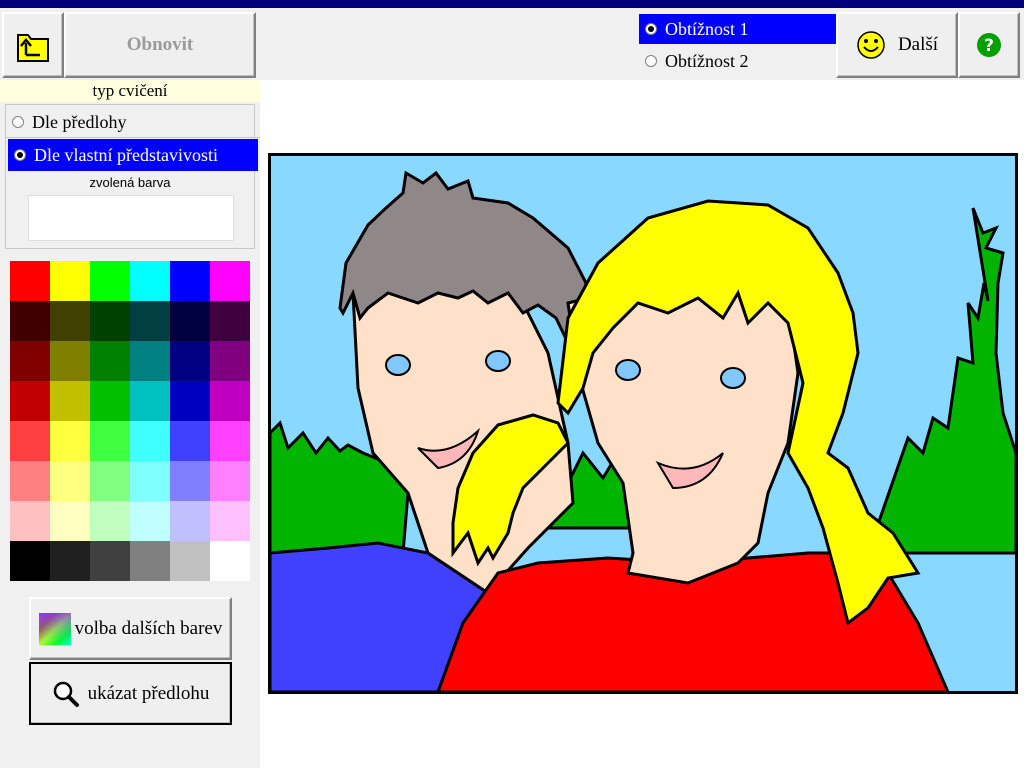 The image size is (1024, 768). What do you see at coordinates (131, 218) in the screenshot?
I see `chosen-color-preview` at bounding box center [131, 218].